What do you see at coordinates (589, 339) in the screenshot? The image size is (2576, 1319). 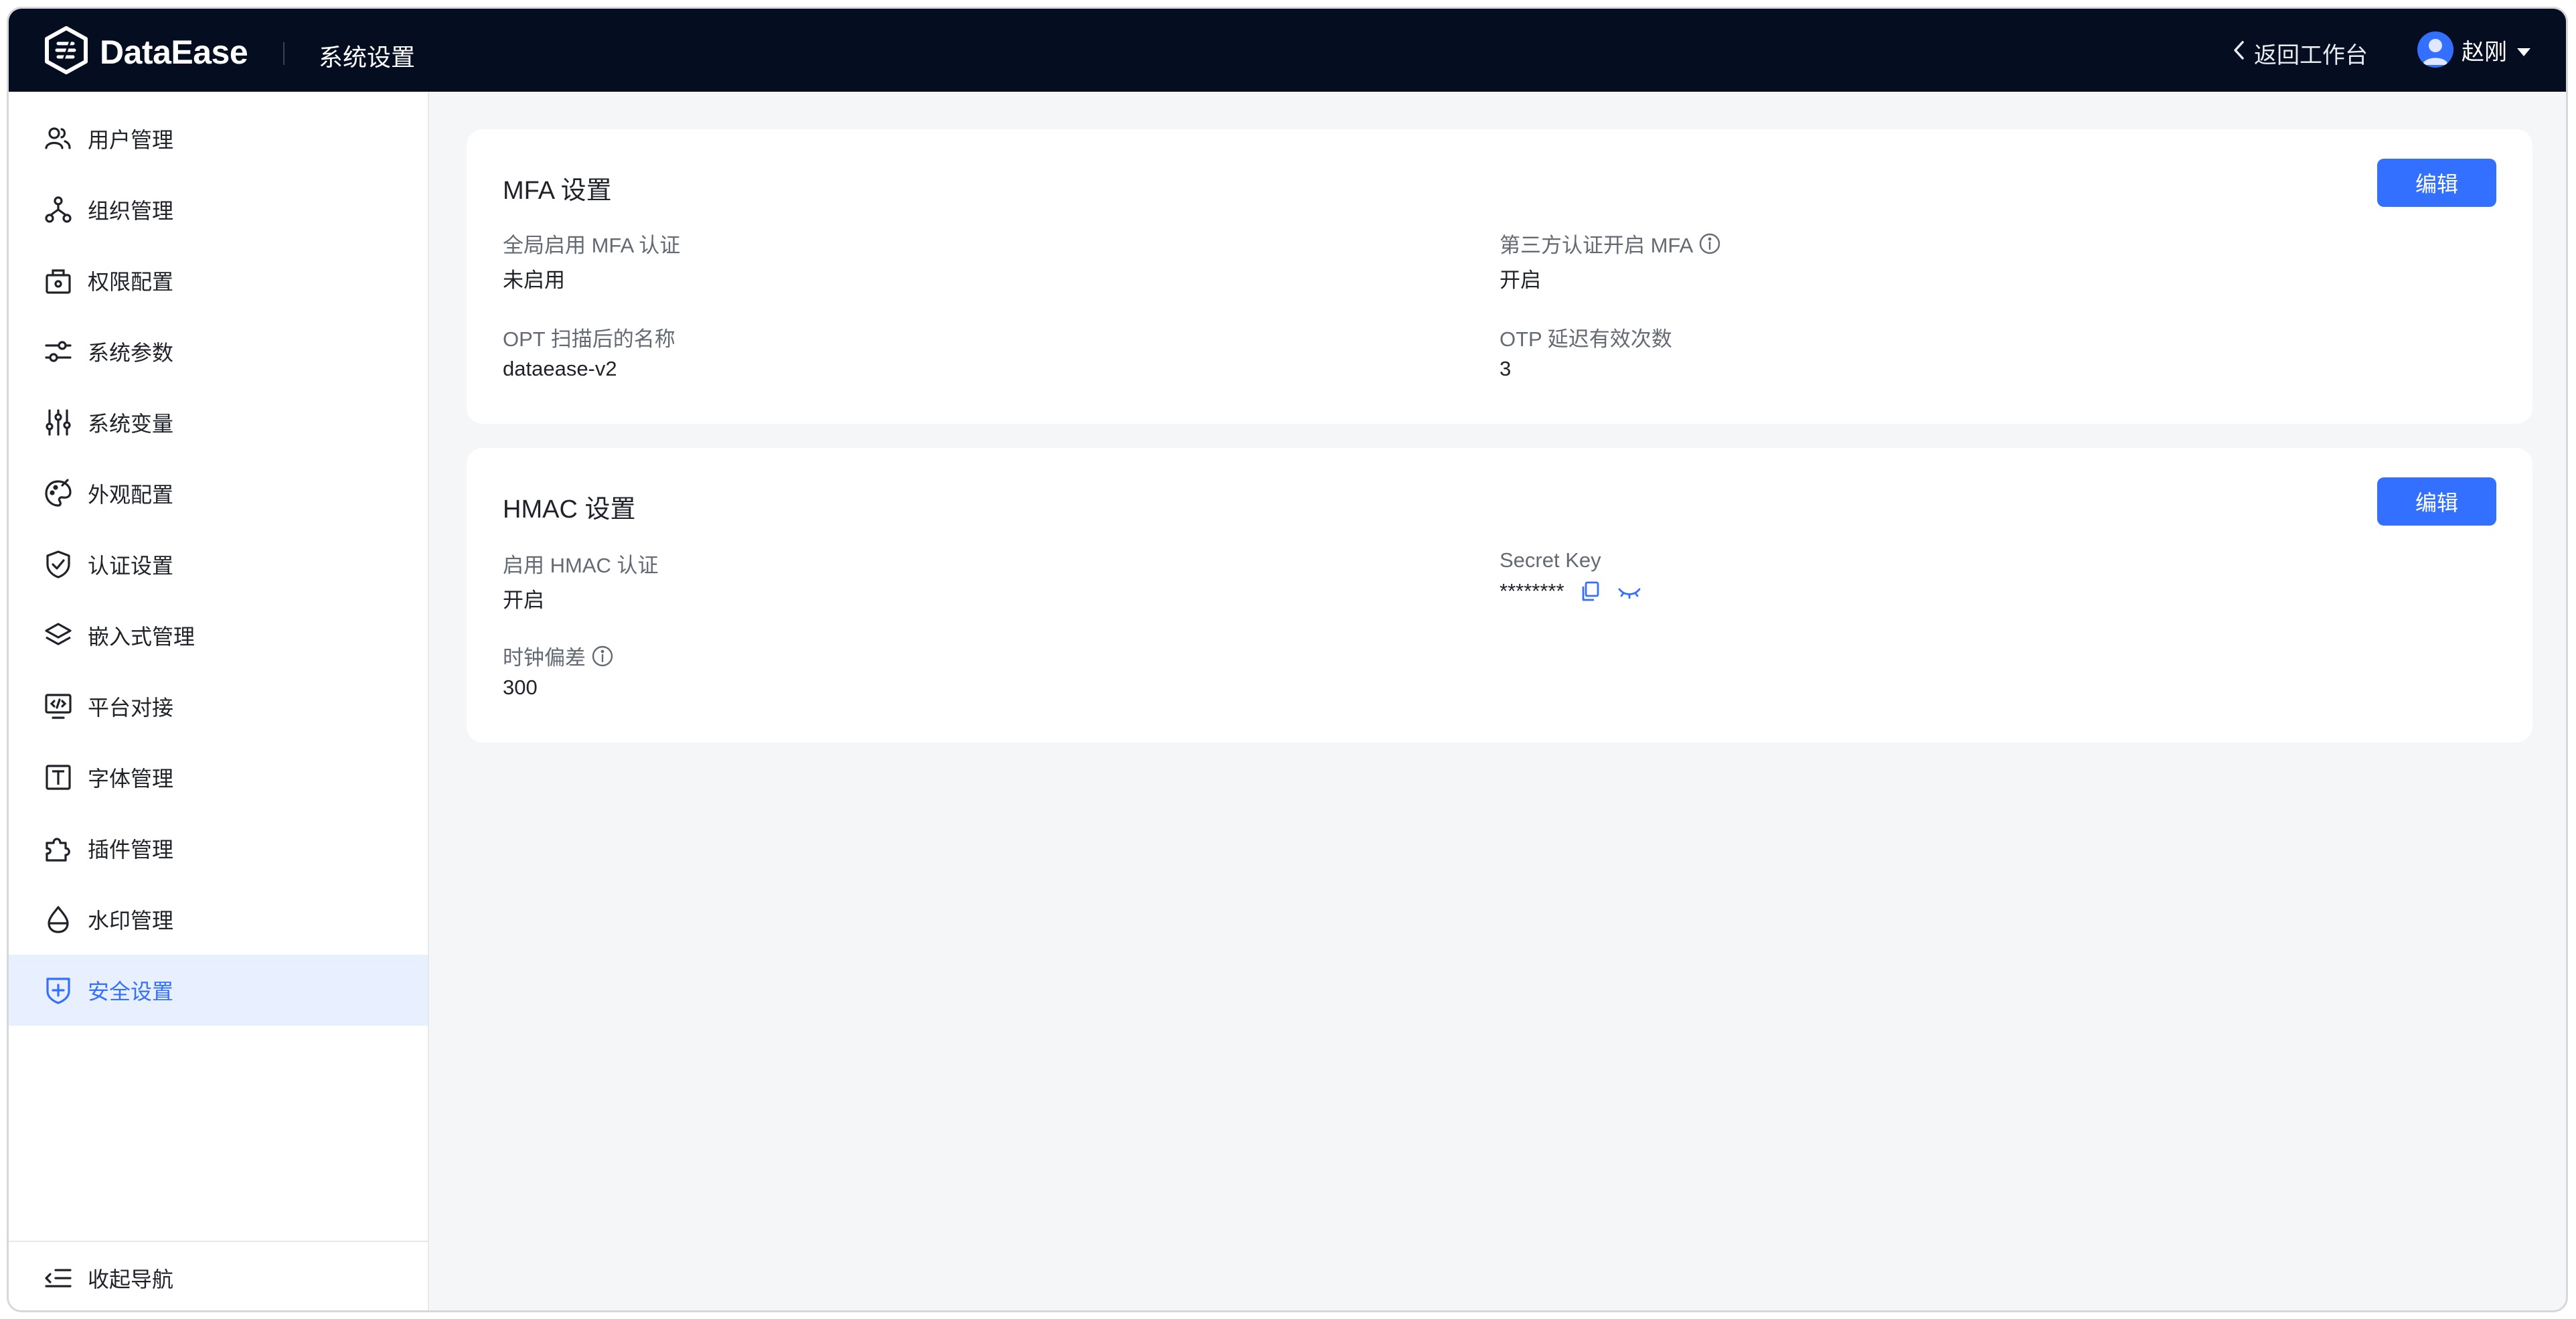 I see `opt-name-label: OPT 扫描后的名称` at bounding box center [589, 339].